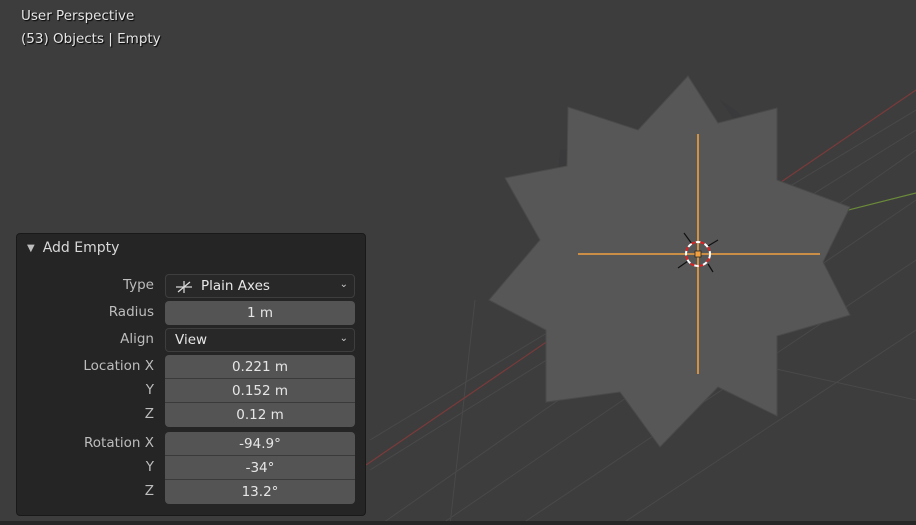 The image size is (916, 525). What do you see at coordinates (260, 415) in the screenshot?
I see `location-z-field: 0.12 m` at bounding box center [260, 415].